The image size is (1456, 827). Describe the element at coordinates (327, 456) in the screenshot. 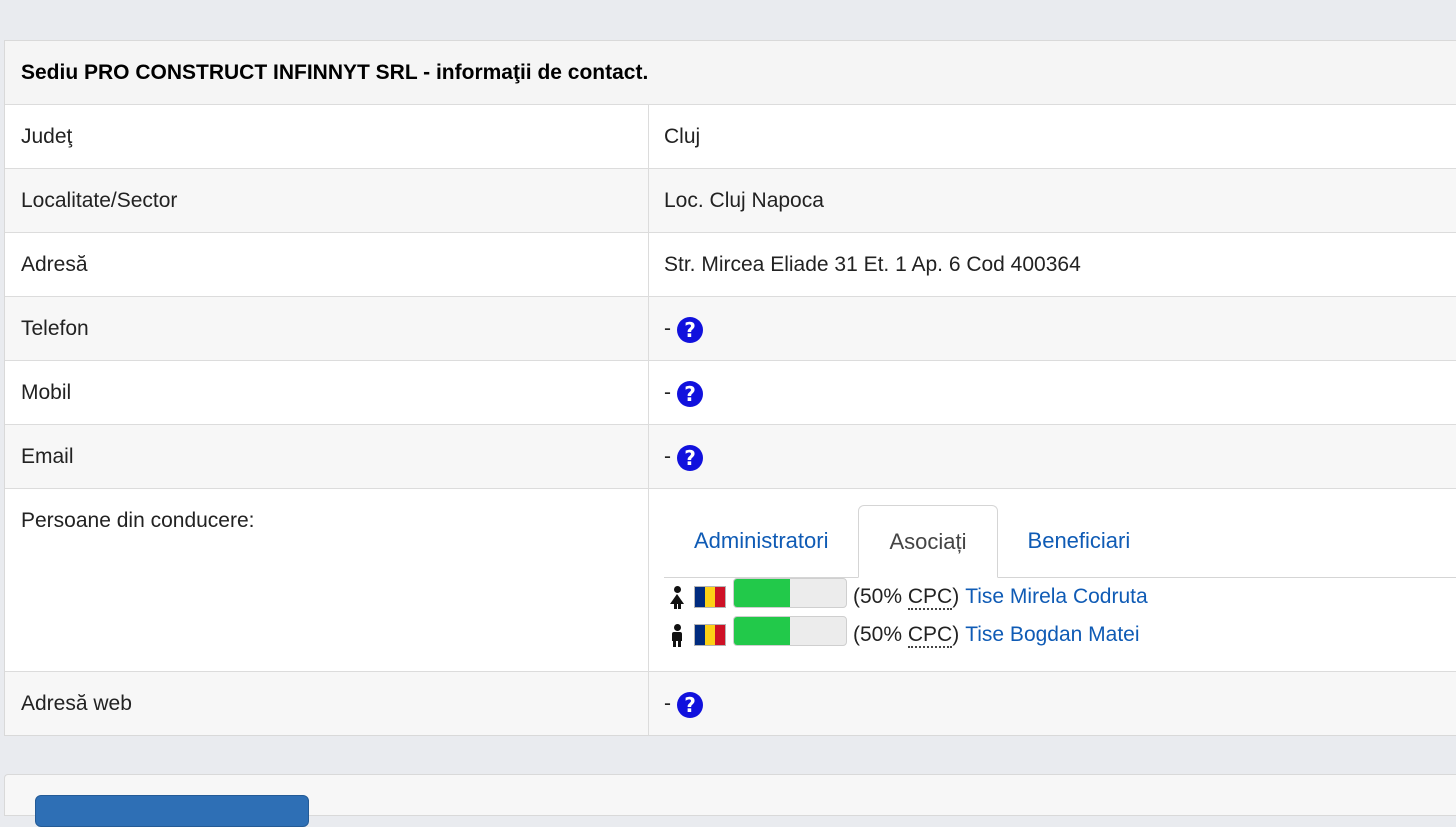

I see `row-label: Email` at that location.